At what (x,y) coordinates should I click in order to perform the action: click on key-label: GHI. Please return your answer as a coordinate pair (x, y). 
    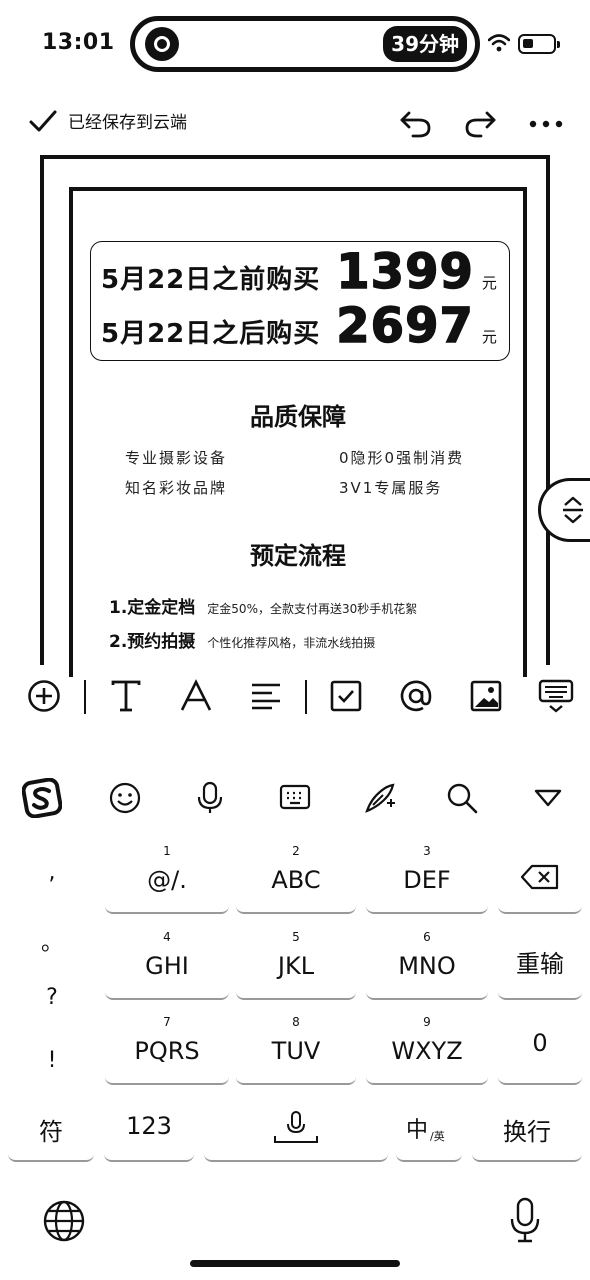
    Looking at the image, I should click on (167, 966).